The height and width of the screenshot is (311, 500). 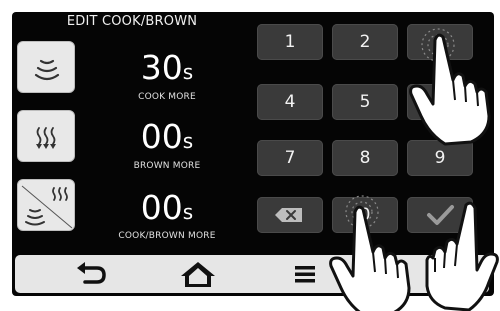 What do you see at coordinates (47, 70) in the screenshot?
I see `microwave-waves-icon` at bounding box center [47, 70].